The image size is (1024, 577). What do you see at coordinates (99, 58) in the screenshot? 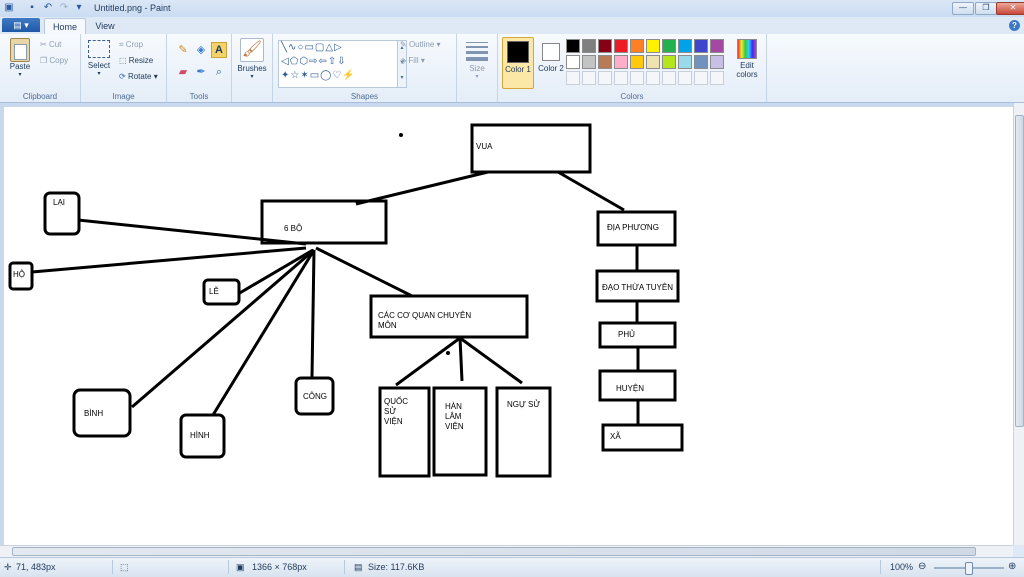
I see `select-button: Select ▾` at bounding box center [99, 58].